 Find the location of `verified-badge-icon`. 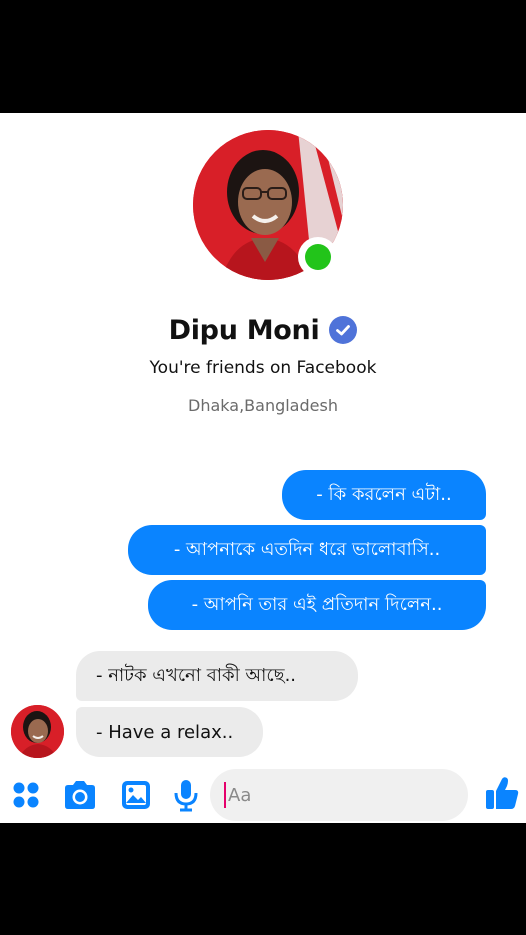

verified-badge-icon is located at coordinates (343, 330).